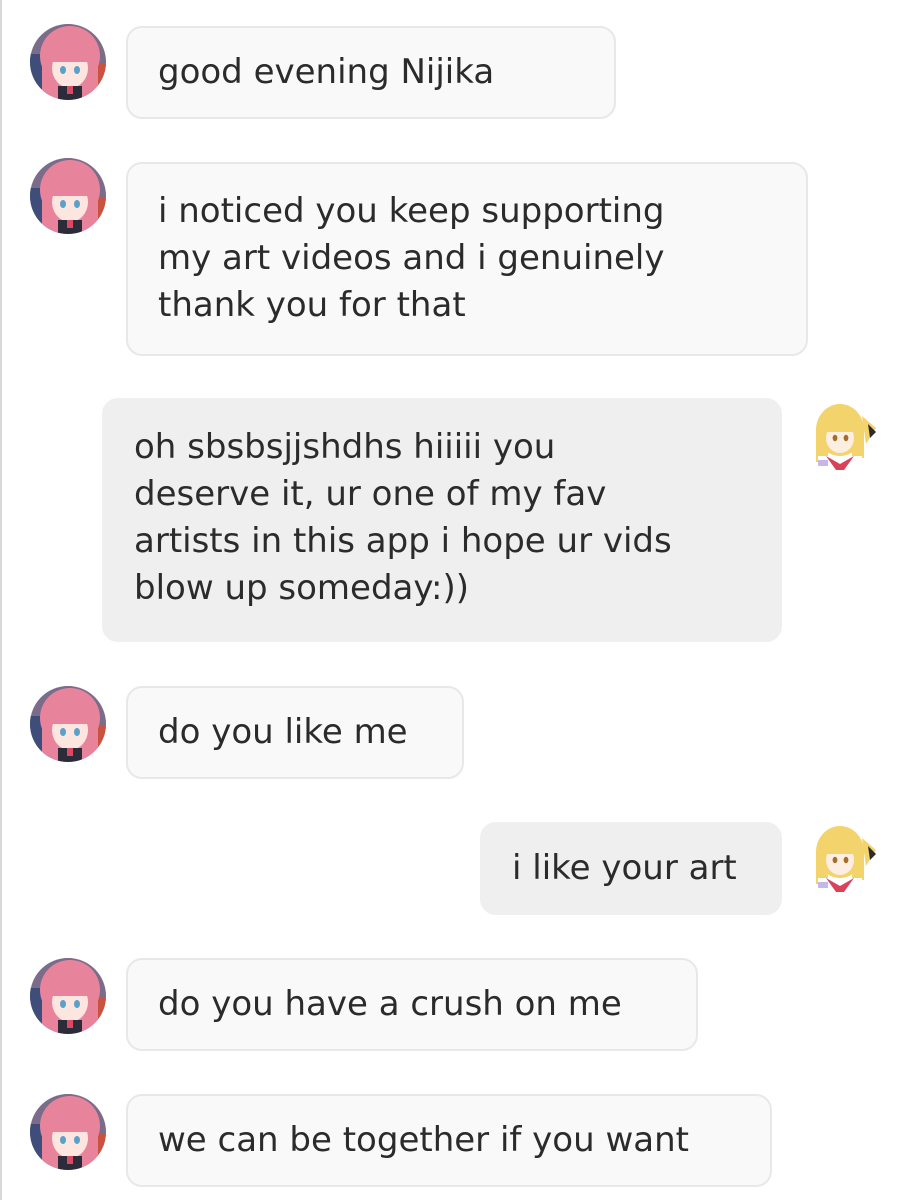 The image size is (908, 1200). I want to click on incoming-message-bubble: do you have a crush on me, so click(412, 1004).